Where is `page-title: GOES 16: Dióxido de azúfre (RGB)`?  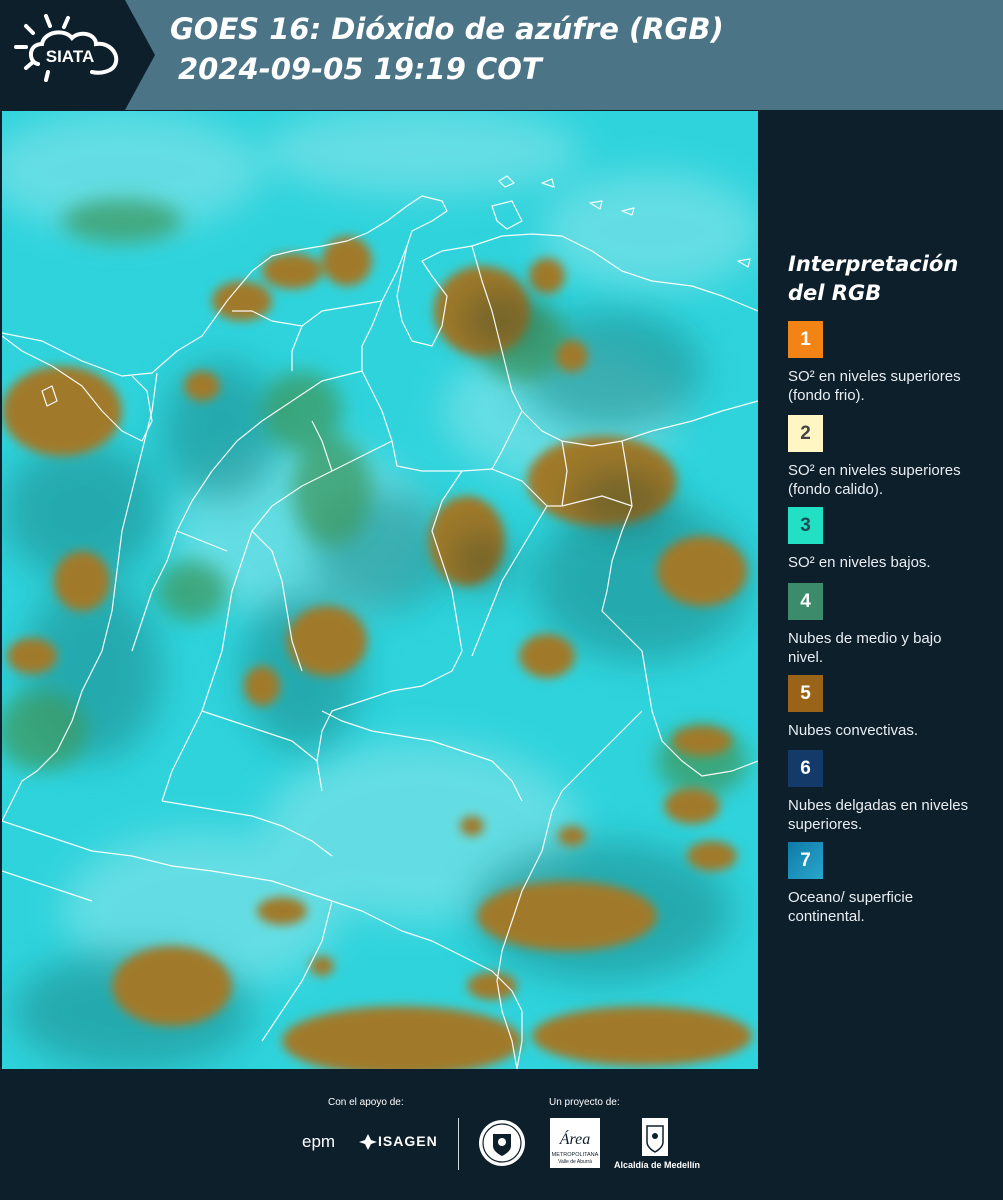
page-title: GOES 16: Dióxido de azúfre (RGB) is located at coordinates (447, 29).